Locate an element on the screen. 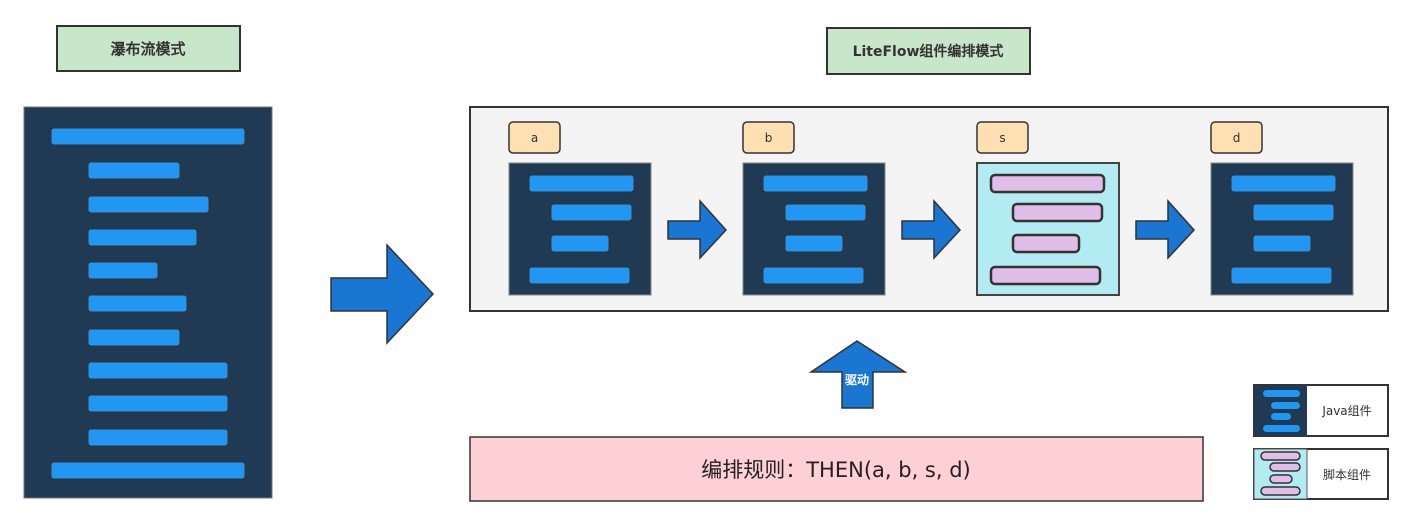  liteflow-title: LiteFlow组件编排模式 is located at coordinates (928, 51).